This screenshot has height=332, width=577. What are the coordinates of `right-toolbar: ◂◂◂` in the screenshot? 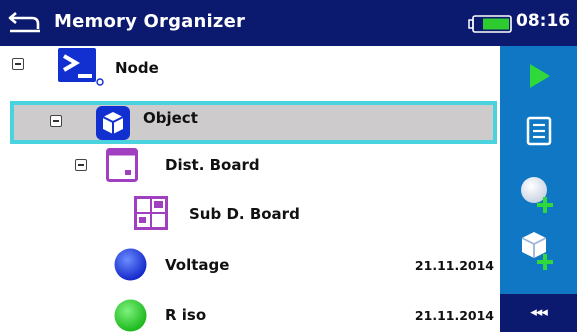 It's located at (538, 189).